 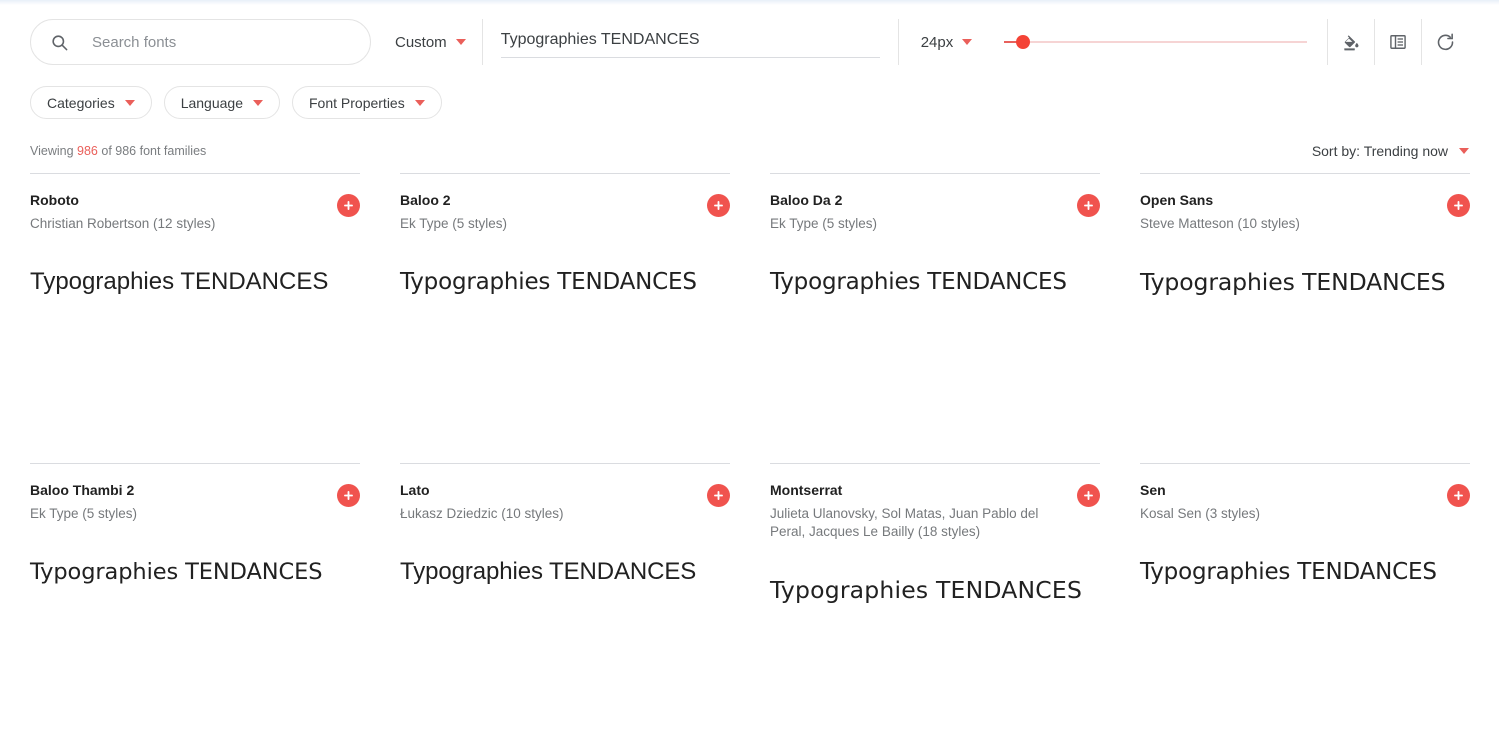 I want to click on font-name: Baloo Thambi 2, so click(x=82, y=490).